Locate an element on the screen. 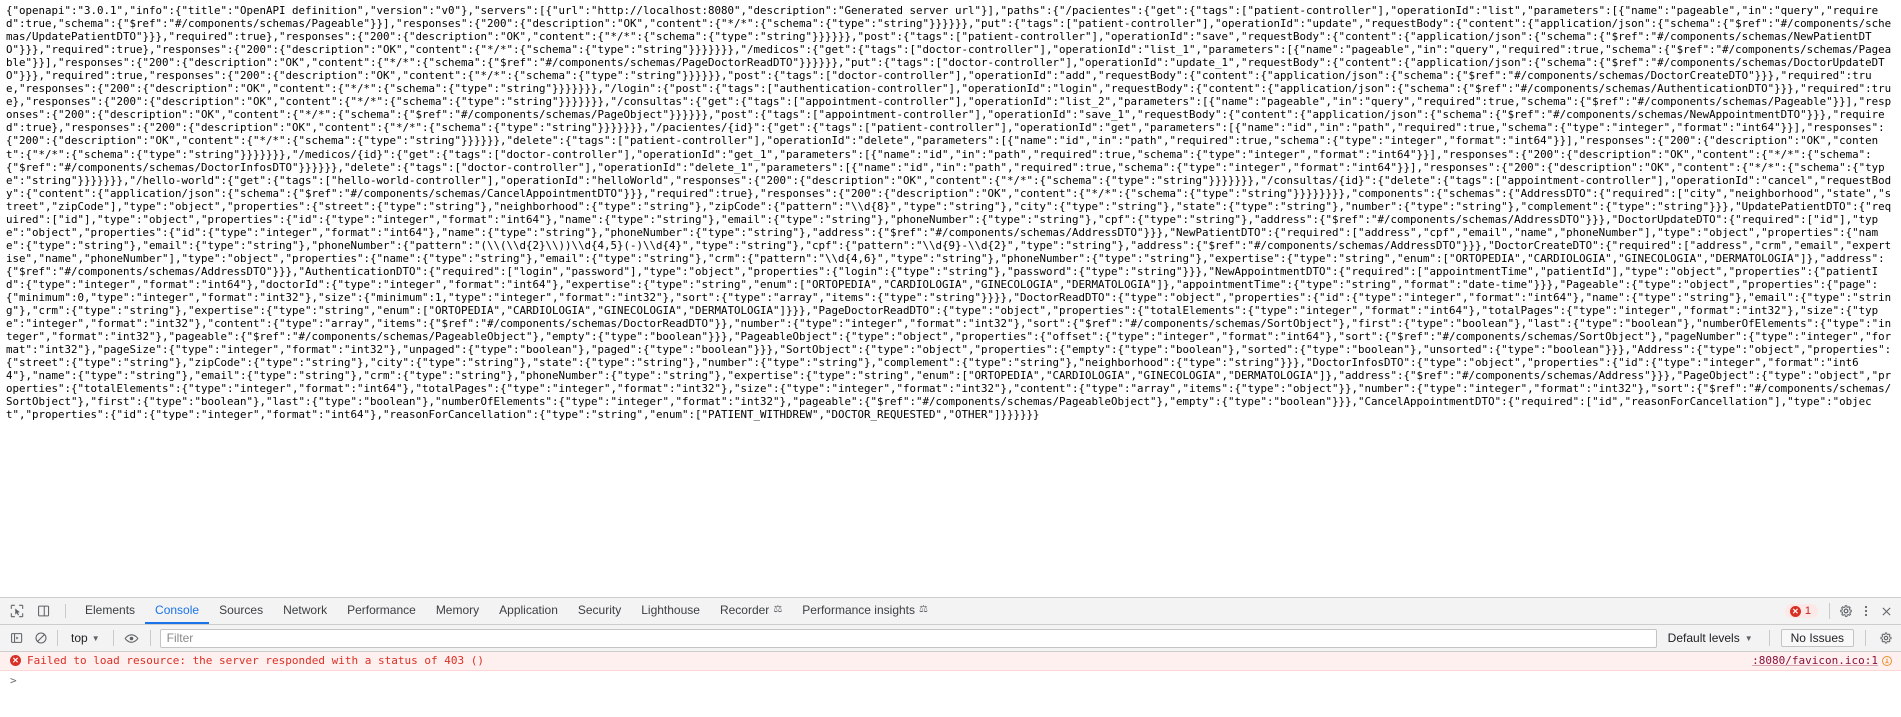 This screenshot has width=1901, height=717. tab-label: Sources is located at coordinates (241, 610).